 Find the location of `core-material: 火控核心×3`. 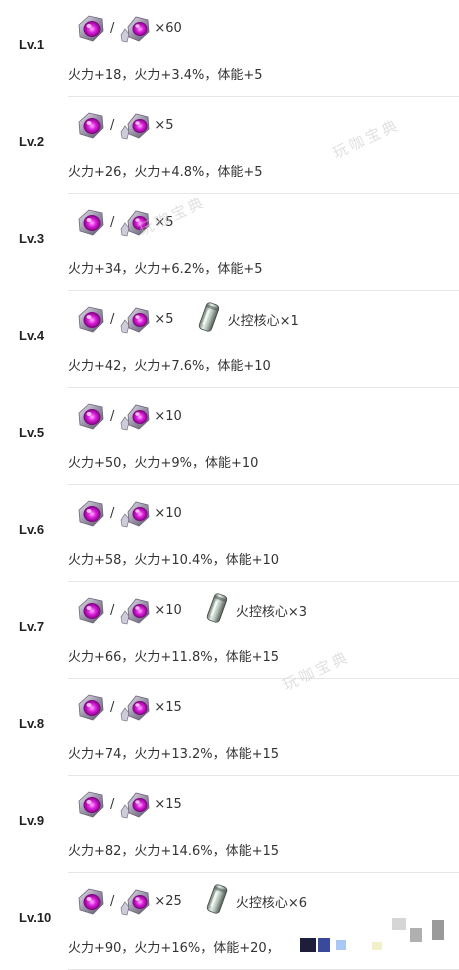

core-material: 火控核心×3 is located at coordinates (255, 610).